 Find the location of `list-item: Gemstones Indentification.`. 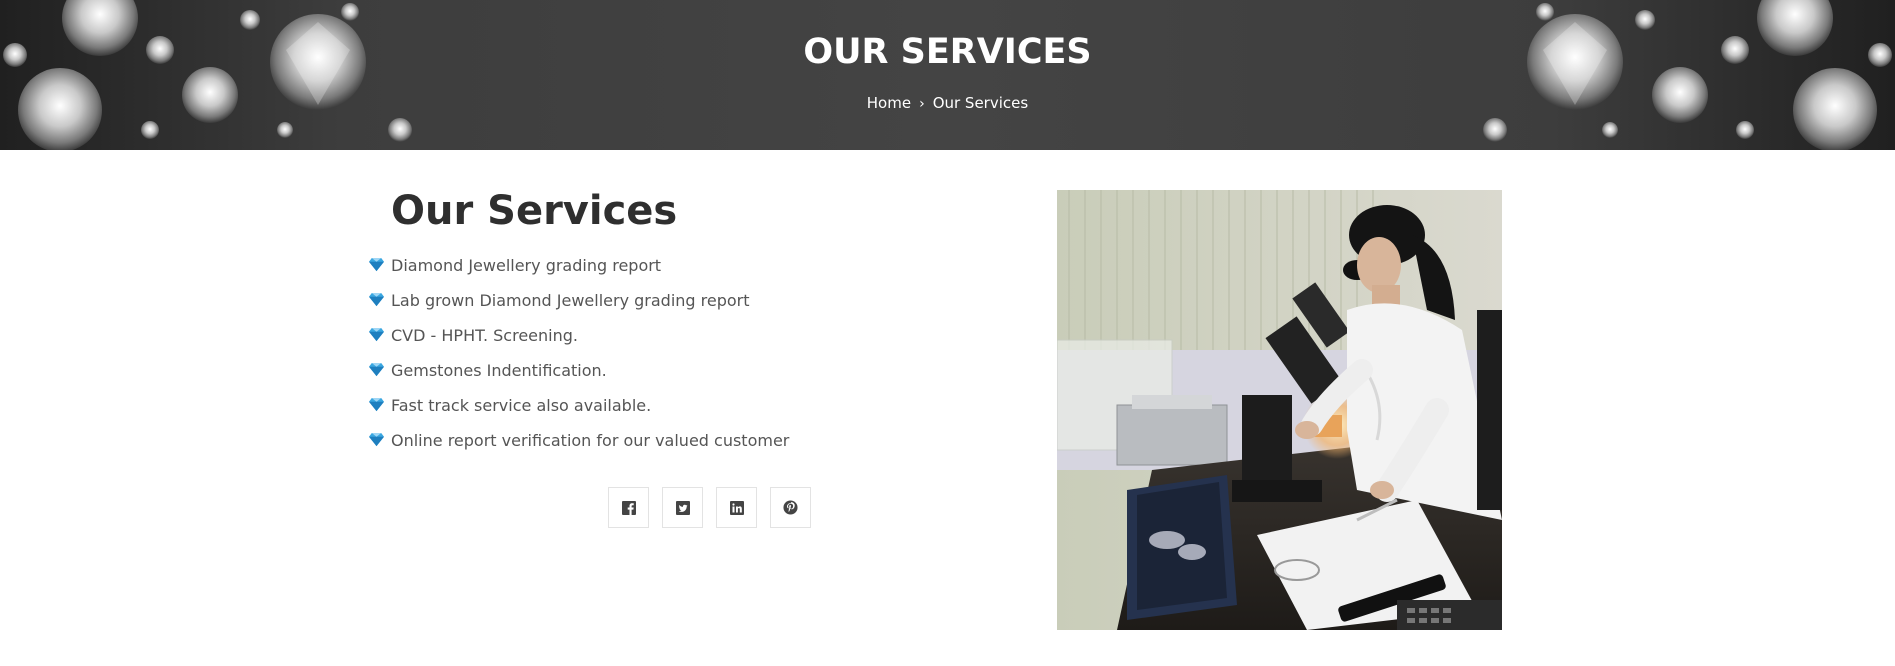

list-item: Gemstones Indentification. is located at coordinates (579, 376).